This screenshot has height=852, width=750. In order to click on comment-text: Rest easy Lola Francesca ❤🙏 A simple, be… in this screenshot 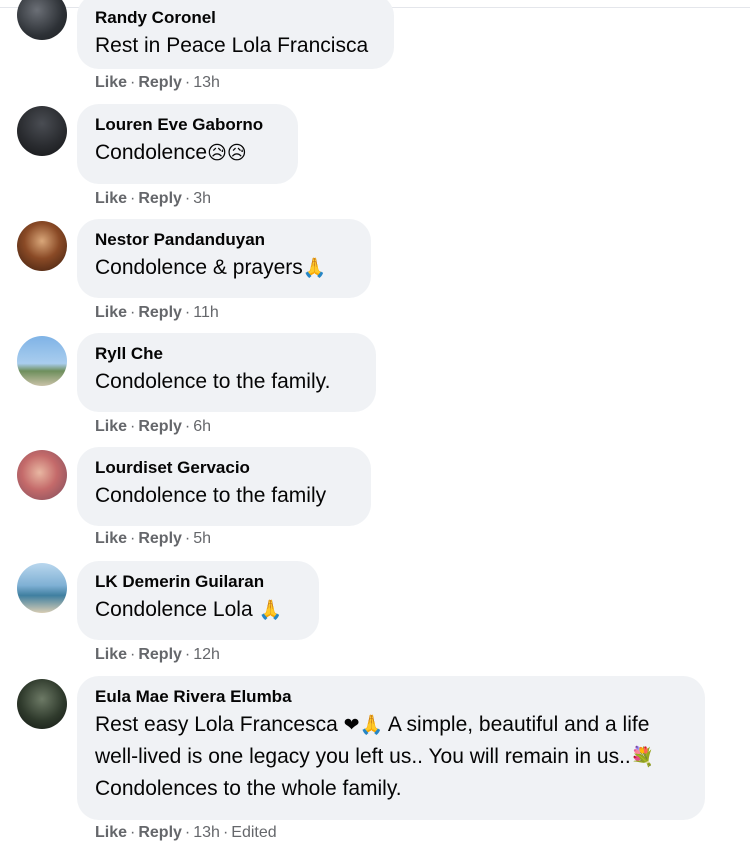, I will do `click(375, 756)`.